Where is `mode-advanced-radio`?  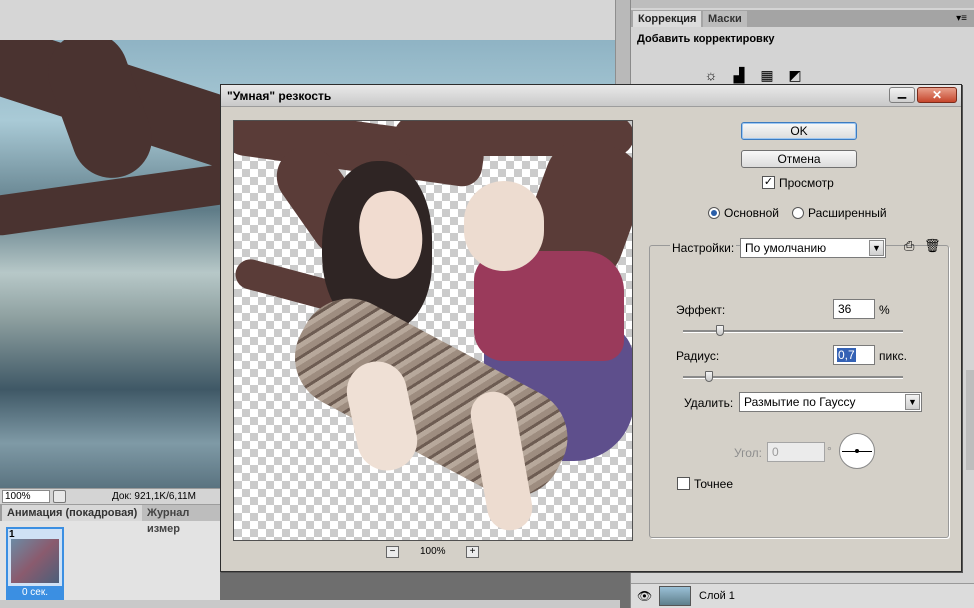
mode-advanced-radio is located at coordinates (798, 213).